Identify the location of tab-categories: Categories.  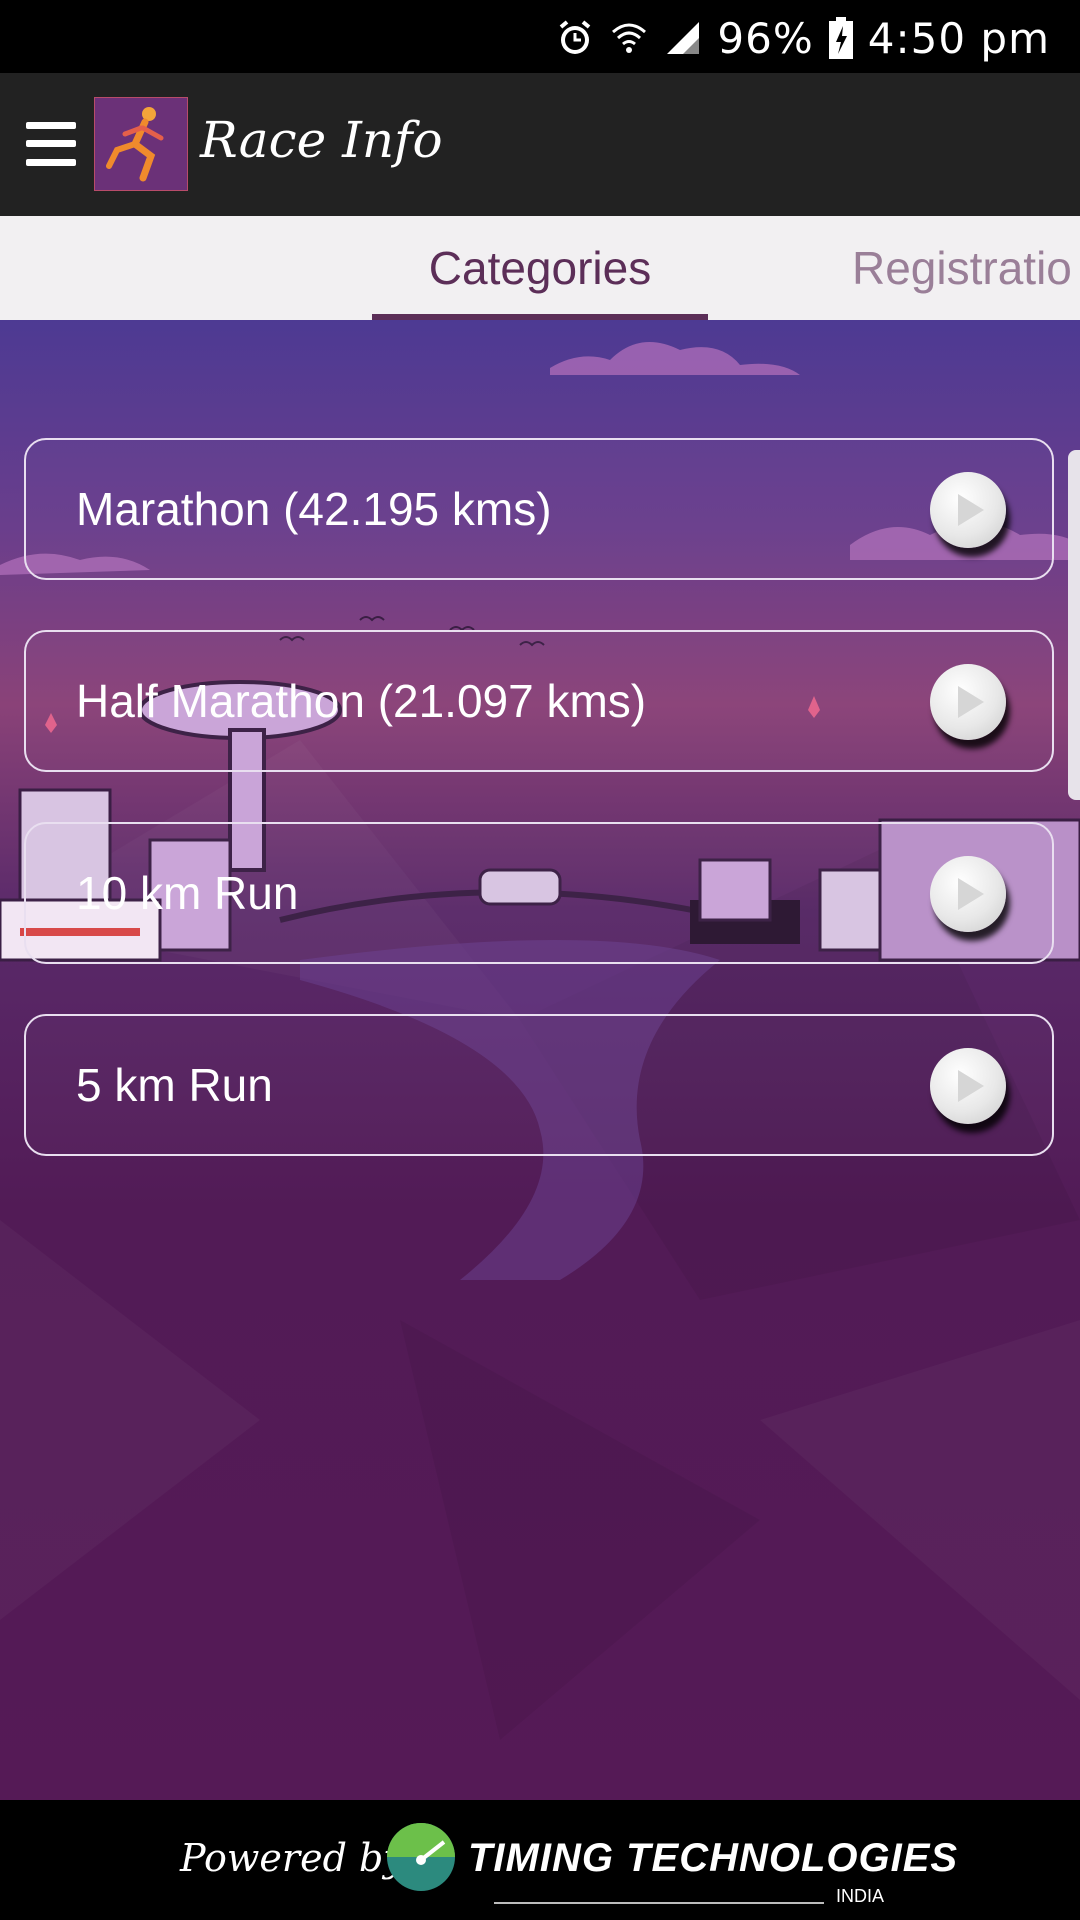
(540, 268).